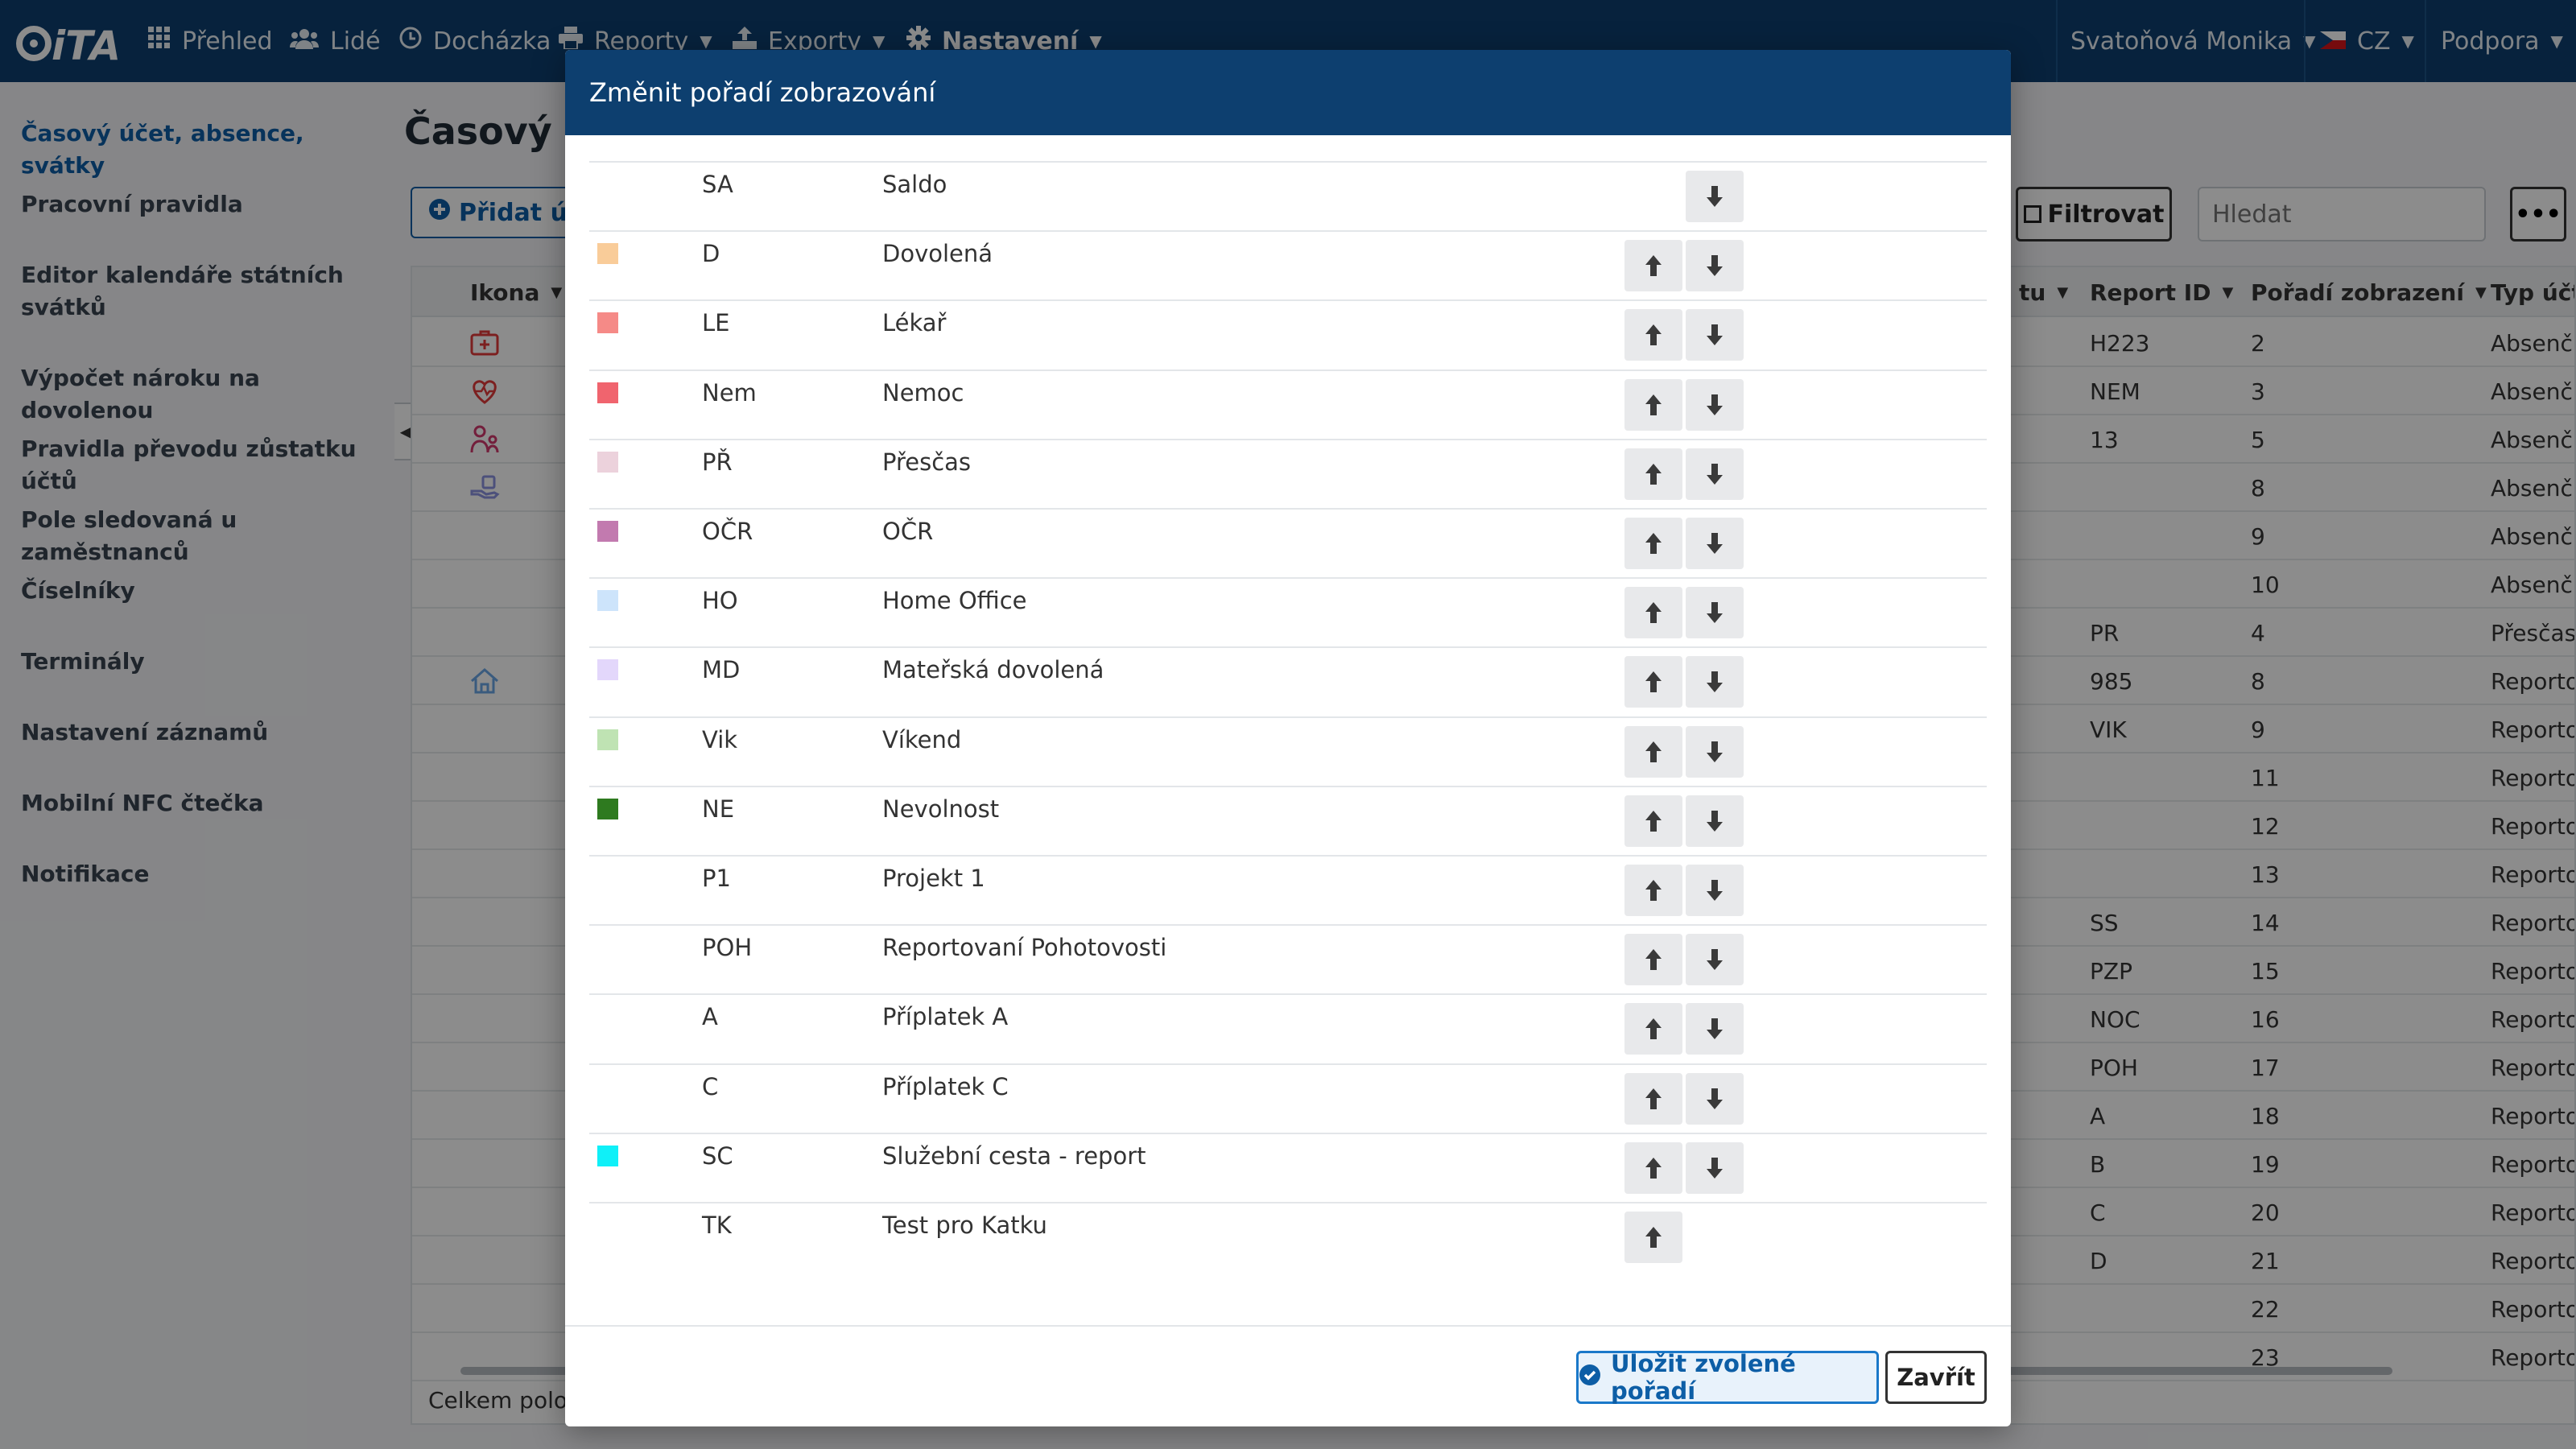  I want to click on close-button: Zavřít, so click(1936, 1377).